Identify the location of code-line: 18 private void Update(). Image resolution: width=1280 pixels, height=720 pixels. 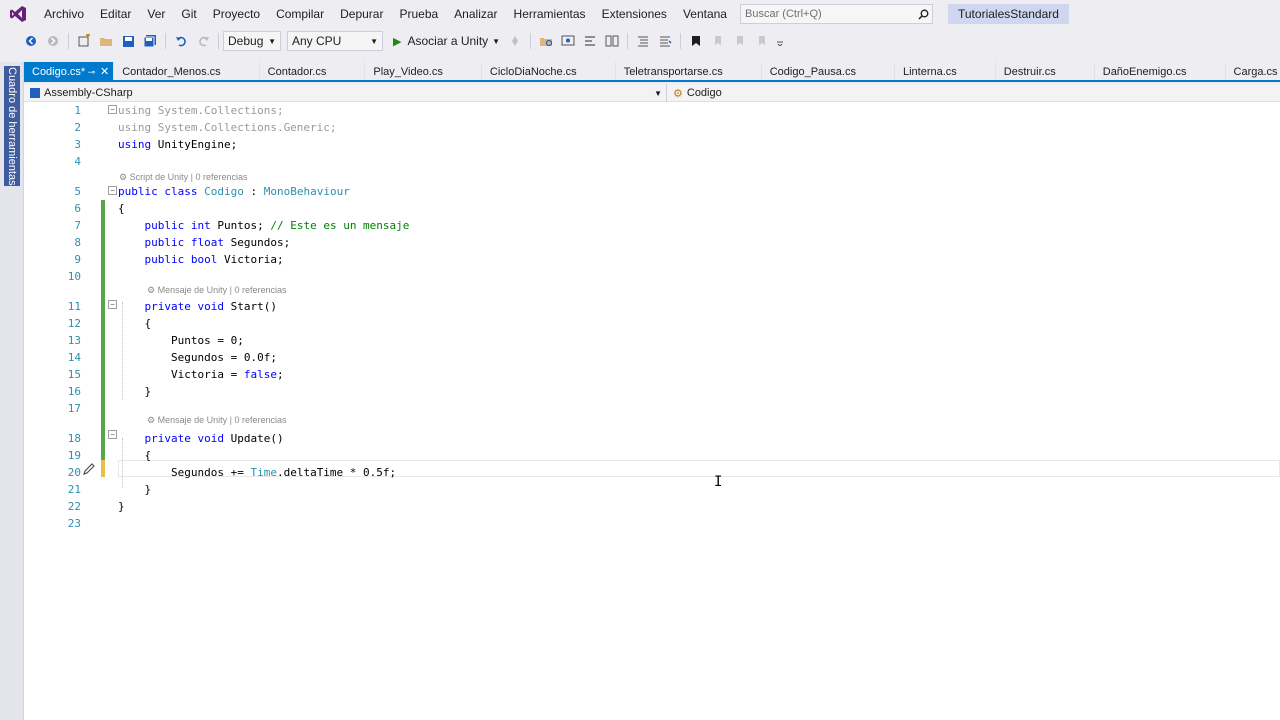
(652, 438).